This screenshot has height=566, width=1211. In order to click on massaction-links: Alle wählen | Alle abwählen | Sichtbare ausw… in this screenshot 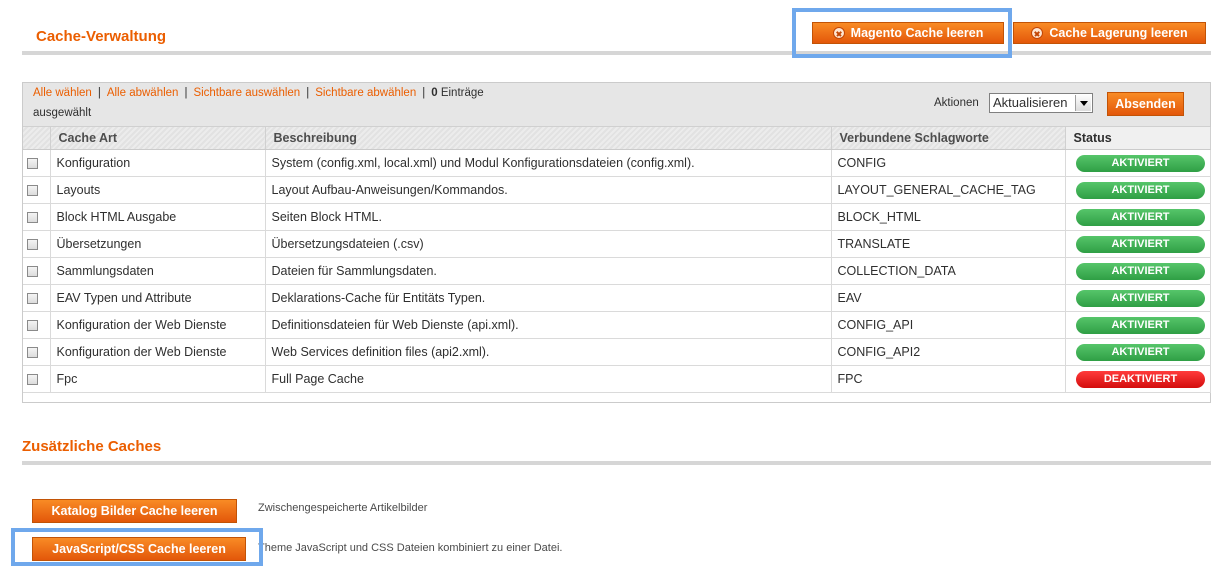, I will do `click(258, 93)`.